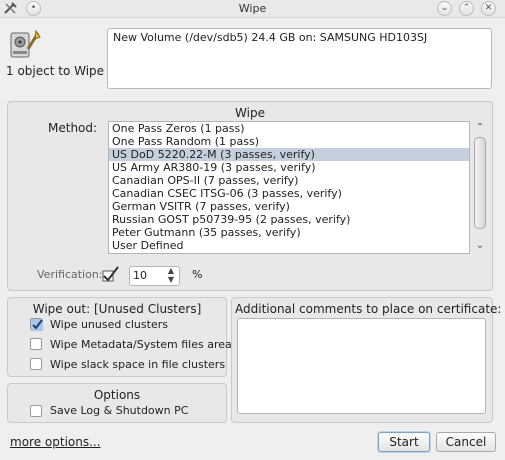 The width and height of the screenshot is (505, 460). What do you see at coordinates (466, 442) in the screenshot?
I see `cancel-button: Cancel` at bounding box center [466, 442].